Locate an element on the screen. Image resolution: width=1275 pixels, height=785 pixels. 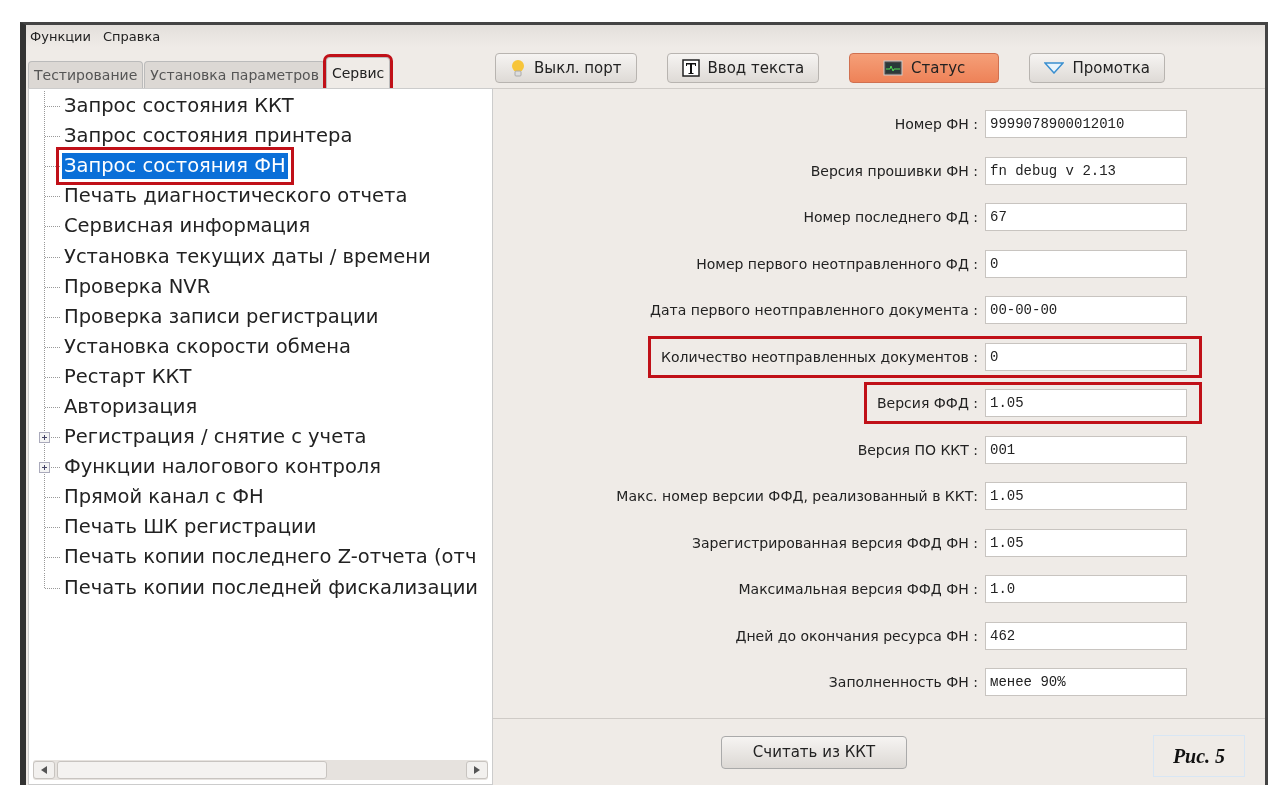
horizontal-scrollbar is located at coordinates (260, 770).